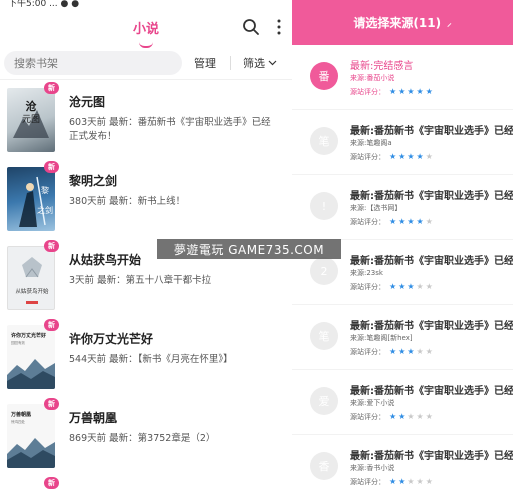 The width and height of the screenshot is (513, 496). Describe the element at coordinates (105, 260) in the screenshot. I see `book-title: 从姑获鸟开始` at that location.